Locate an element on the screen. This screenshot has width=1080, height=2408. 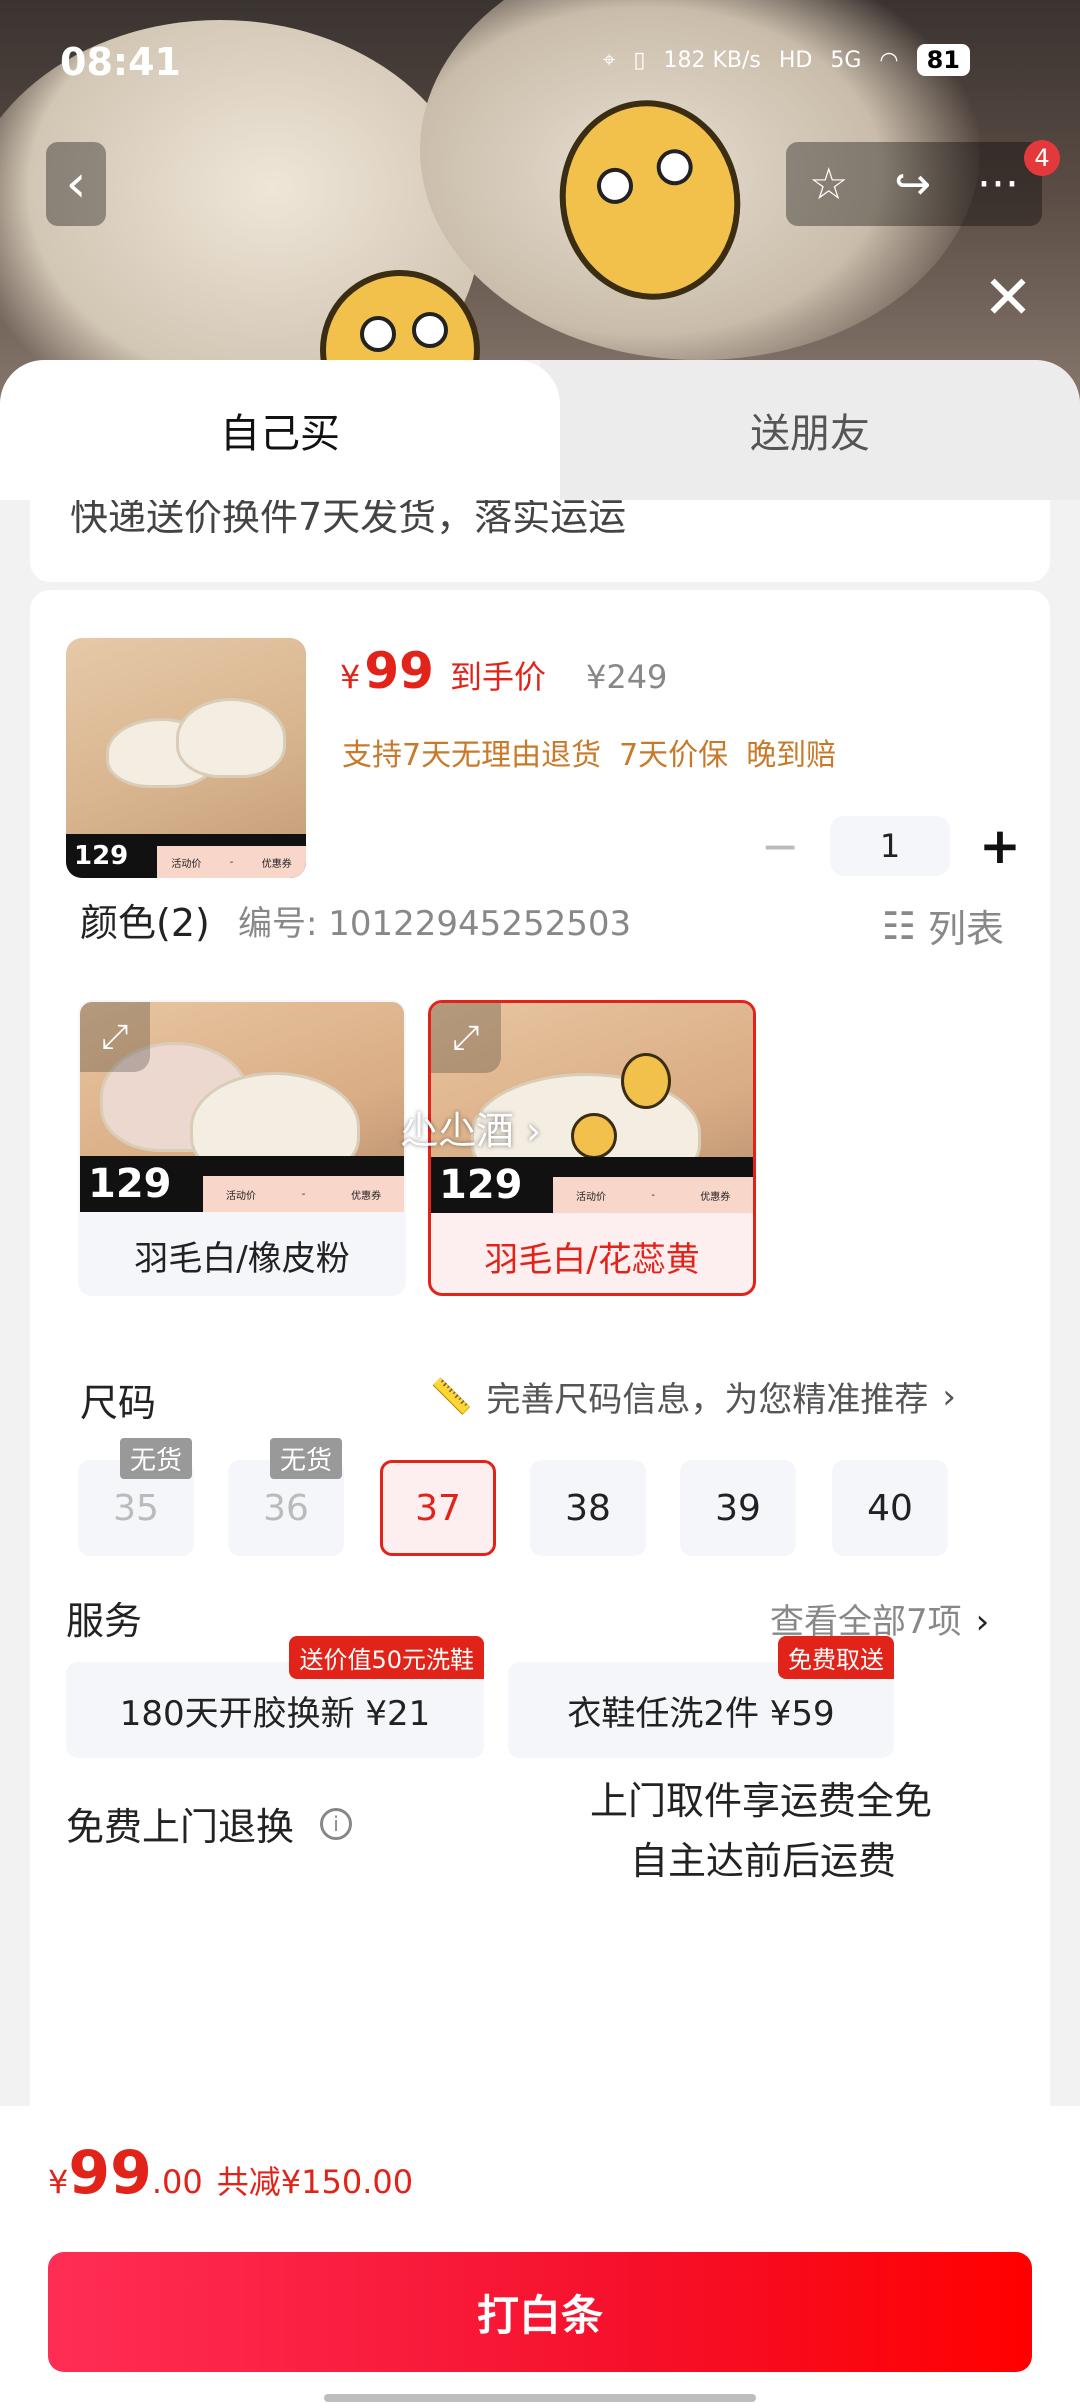
quantity-input: 1 is located at coordinates (890, 846).